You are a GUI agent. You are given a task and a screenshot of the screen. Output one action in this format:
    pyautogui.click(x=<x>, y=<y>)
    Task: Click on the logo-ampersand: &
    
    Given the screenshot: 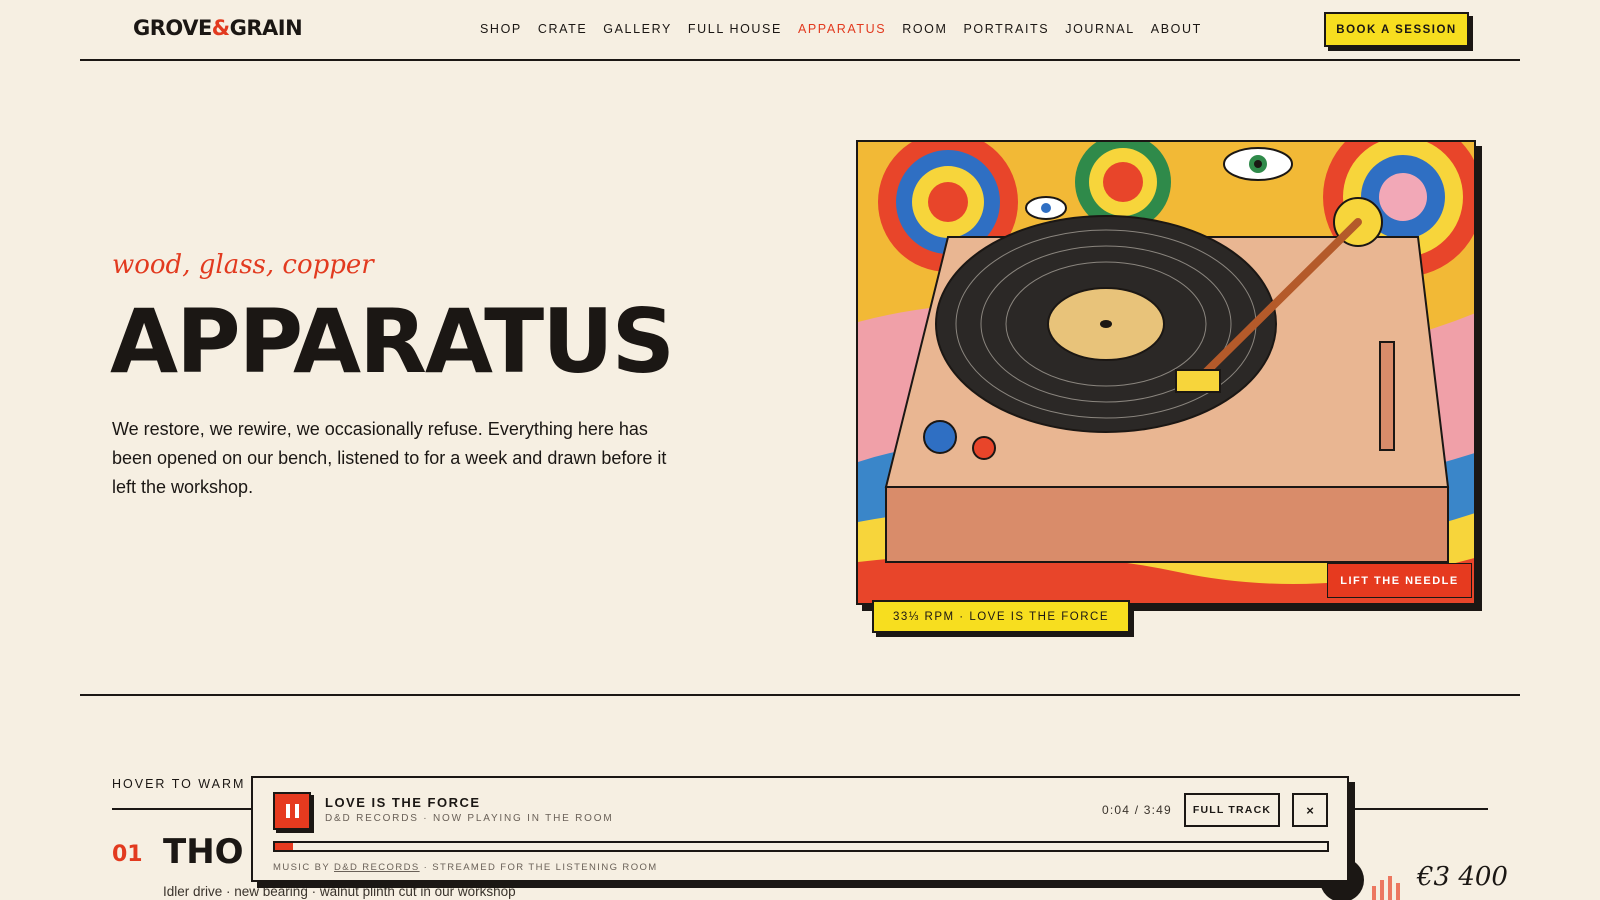 What is the action you would take?
    pyautogui.click(x=220, y=28)
    